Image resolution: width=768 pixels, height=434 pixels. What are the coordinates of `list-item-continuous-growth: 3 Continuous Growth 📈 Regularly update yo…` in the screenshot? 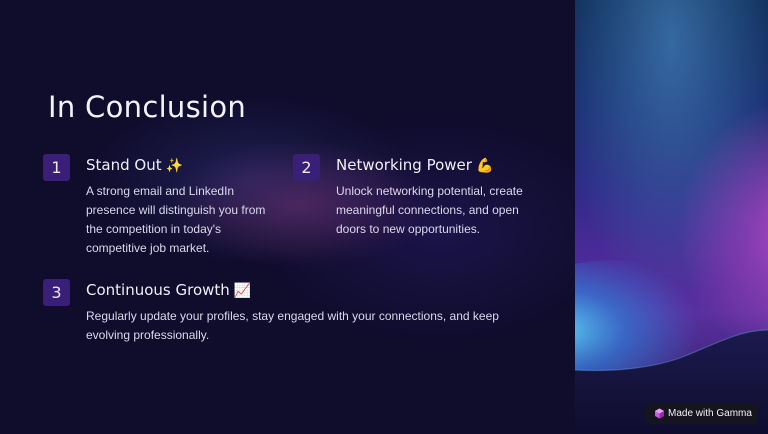 It's located at (278, 316).